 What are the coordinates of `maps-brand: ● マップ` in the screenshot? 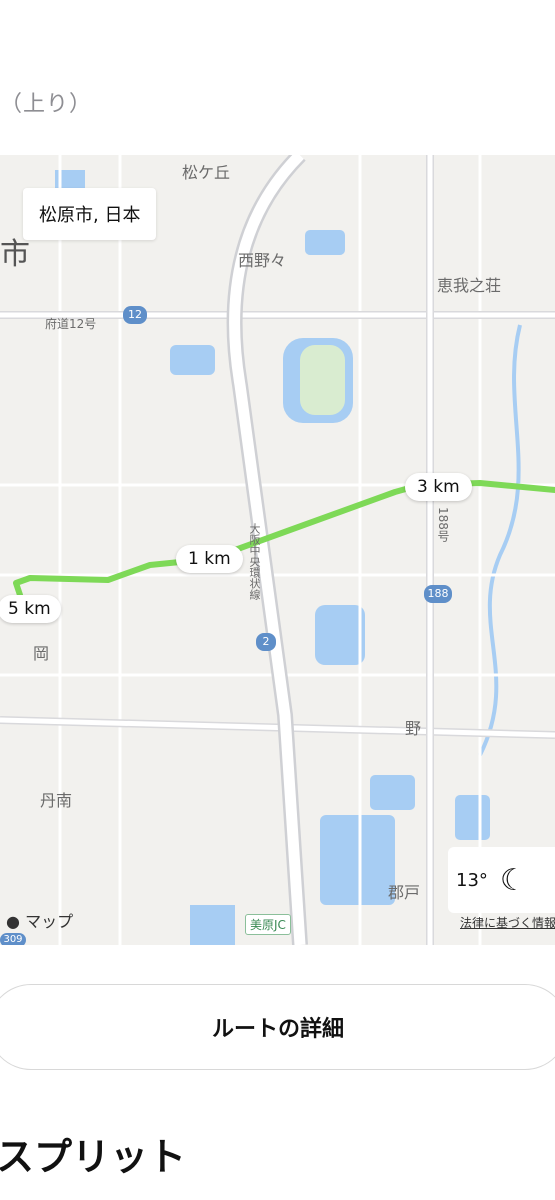 It's located at (39, 920).